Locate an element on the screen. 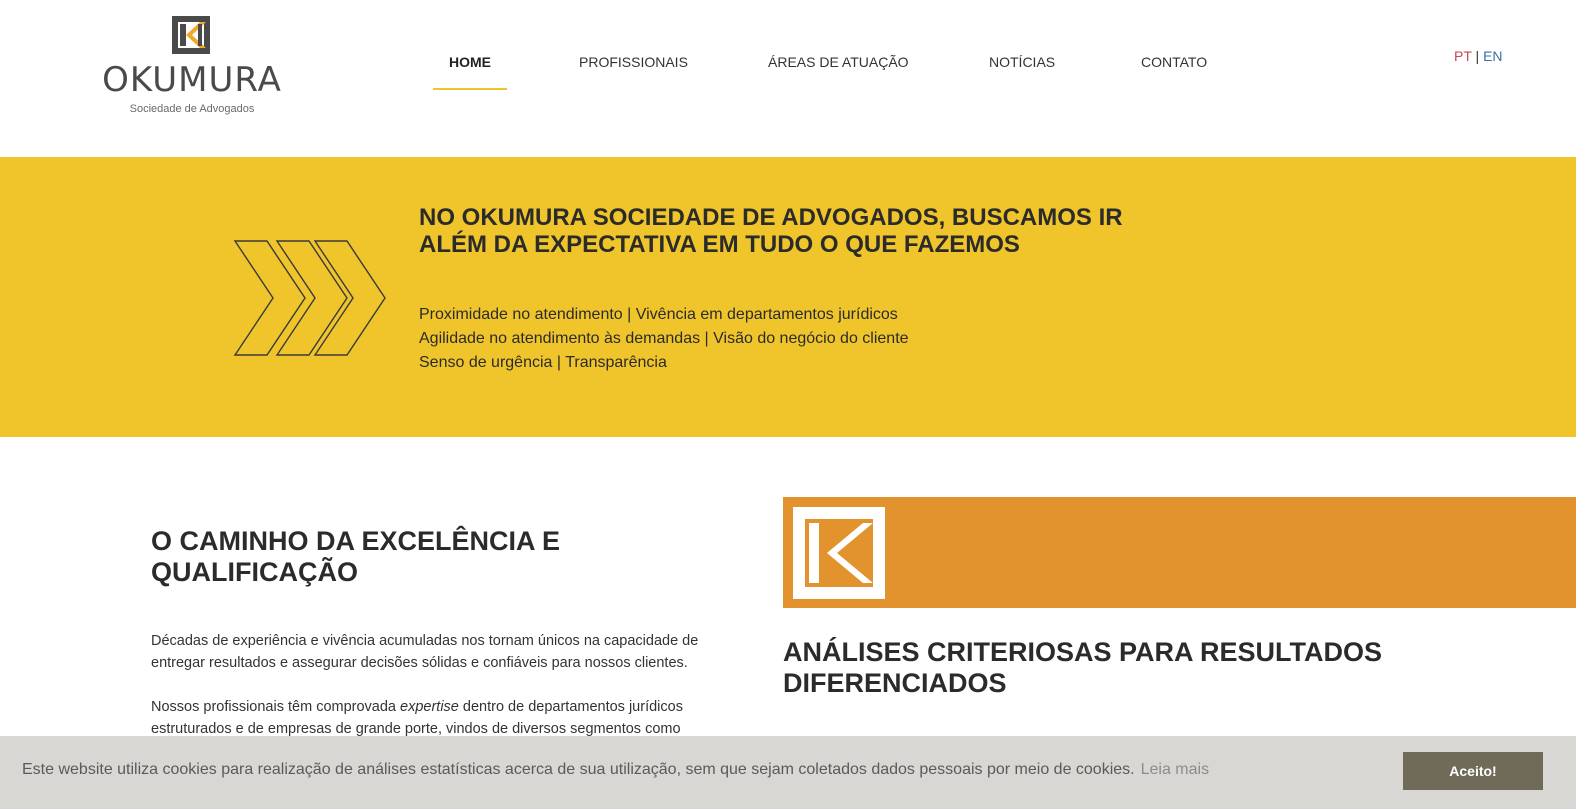 The width and height of the screenshot is (1576, 809). triple-chevron-icon is located at coordinates (309, 298).